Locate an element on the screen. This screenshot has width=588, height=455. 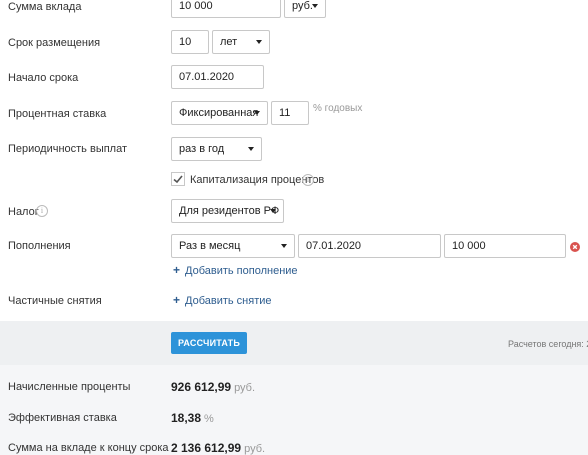
rate-type-select: Фиксированная is located at coordinates (219, 113).